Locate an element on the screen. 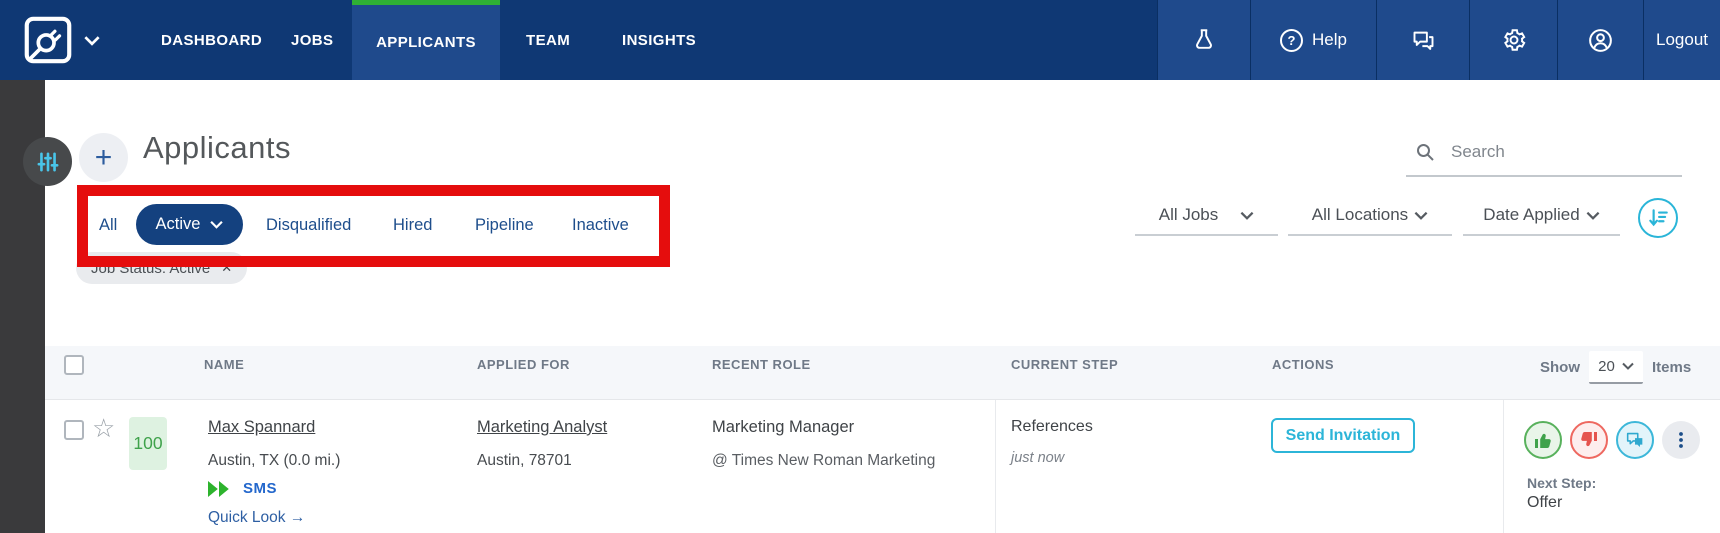  next-step-label: Next Step: is located at coordinates (1562, 483).